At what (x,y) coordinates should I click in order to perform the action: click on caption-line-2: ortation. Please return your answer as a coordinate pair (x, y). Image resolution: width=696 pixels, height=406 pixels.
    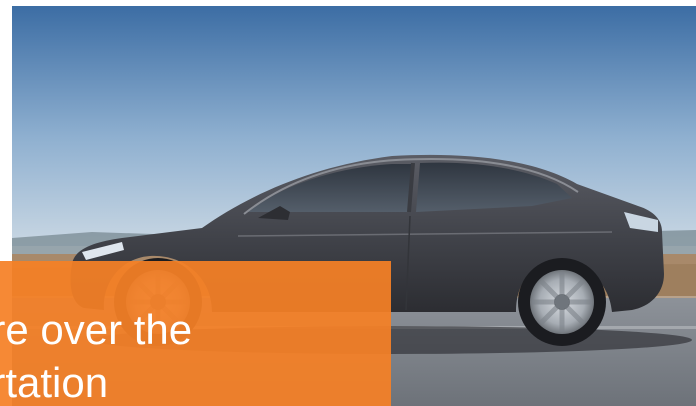
    Looking at the image, I should click on (54, 382).